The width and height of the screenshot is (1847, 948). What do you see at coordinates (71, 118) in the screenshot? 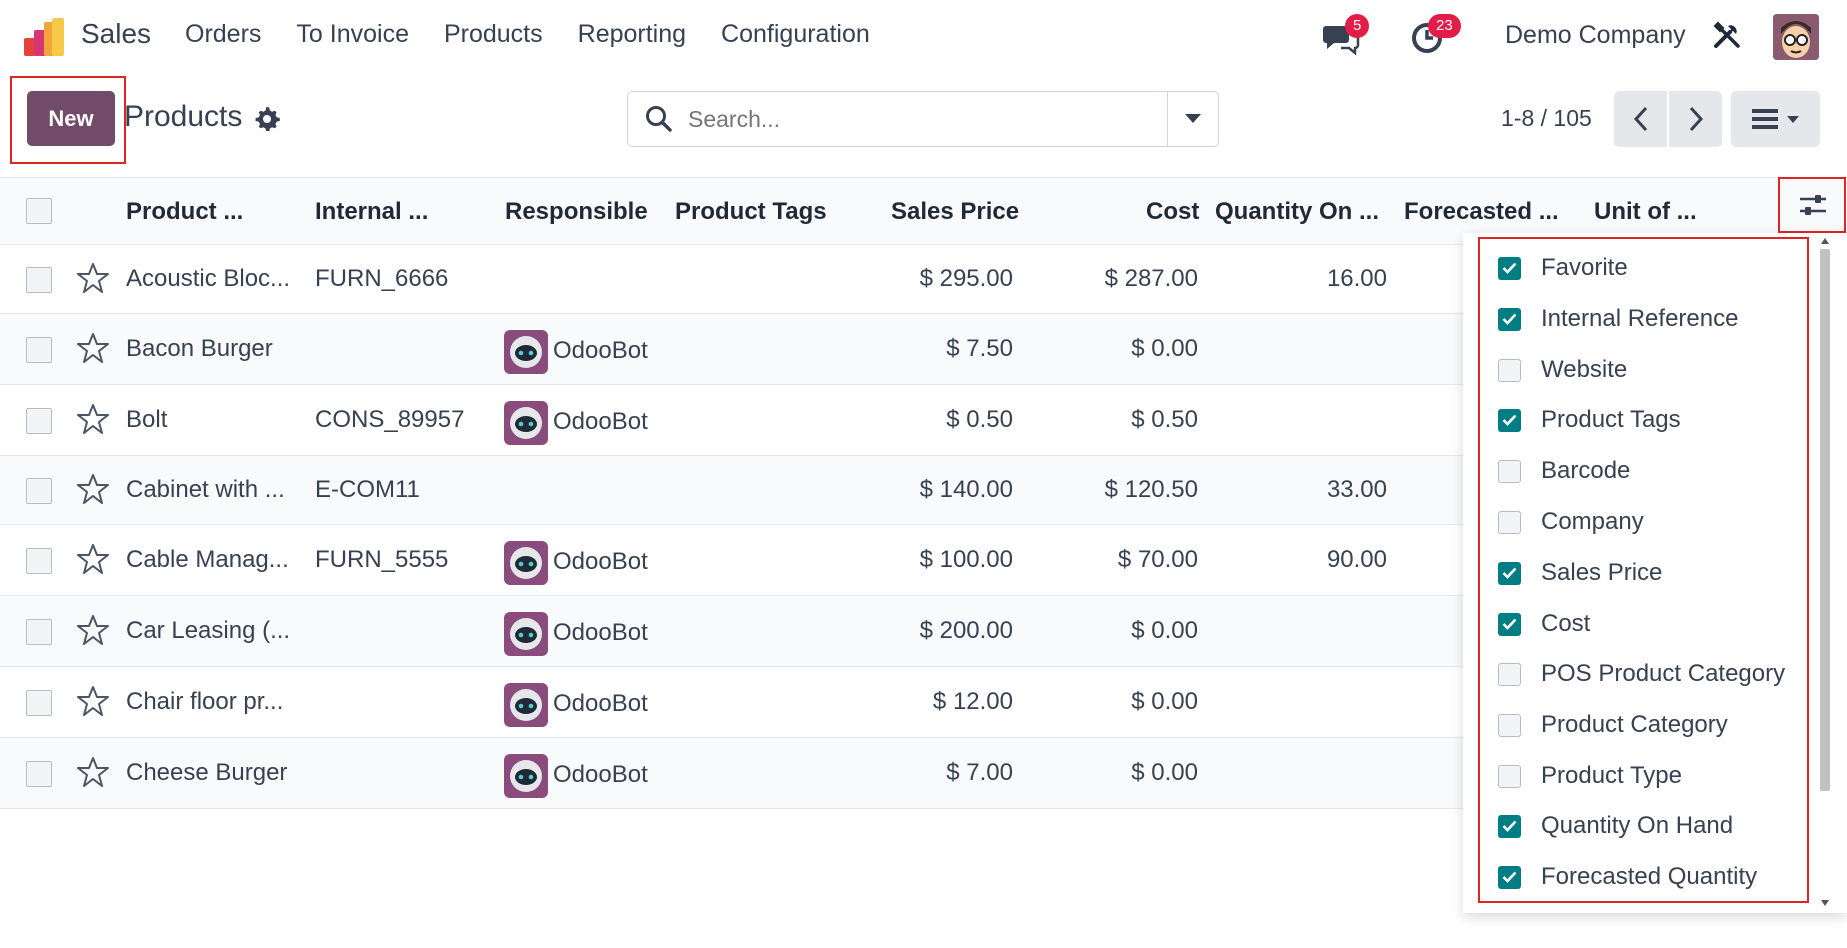
I see `new-button: New` at bounding box center [71, 118].